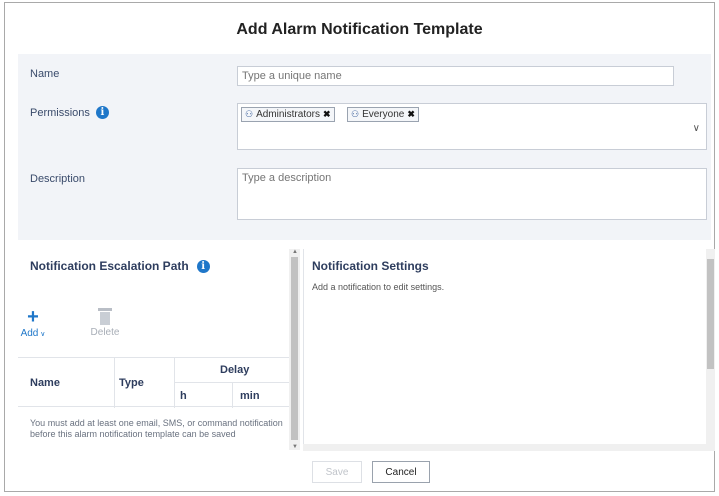 The image size is (719, 496). I want to click on column-type: Type, so click(131, 383).